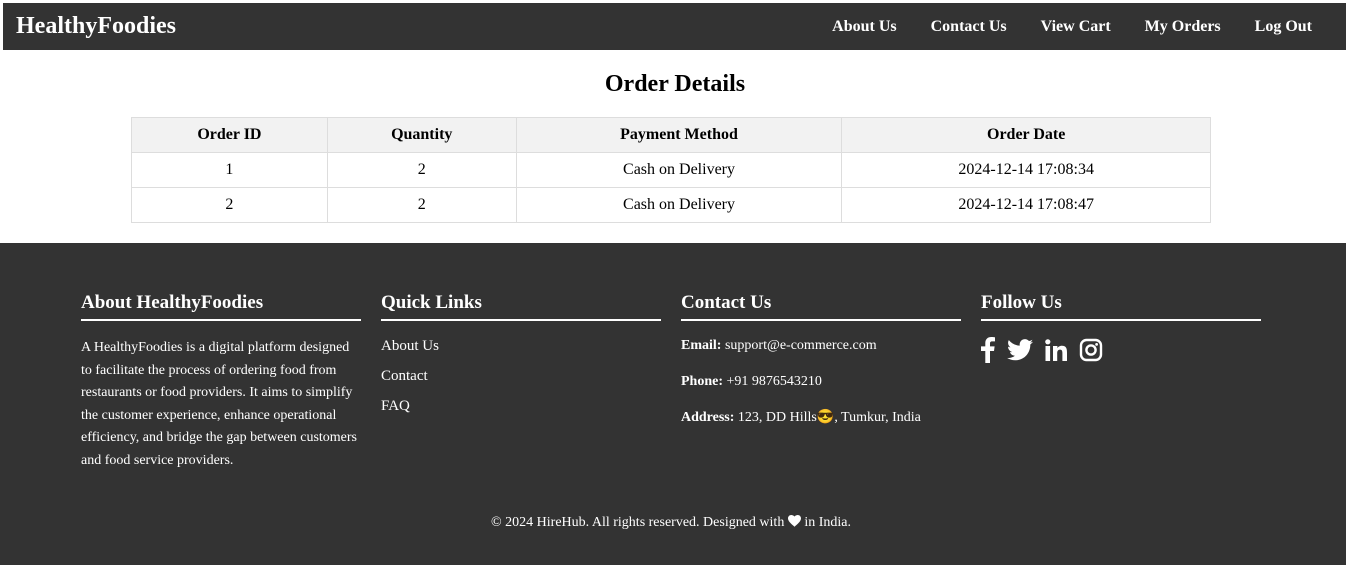  I want to click on email-value: support@e-commerce.com, so click(800, 345).